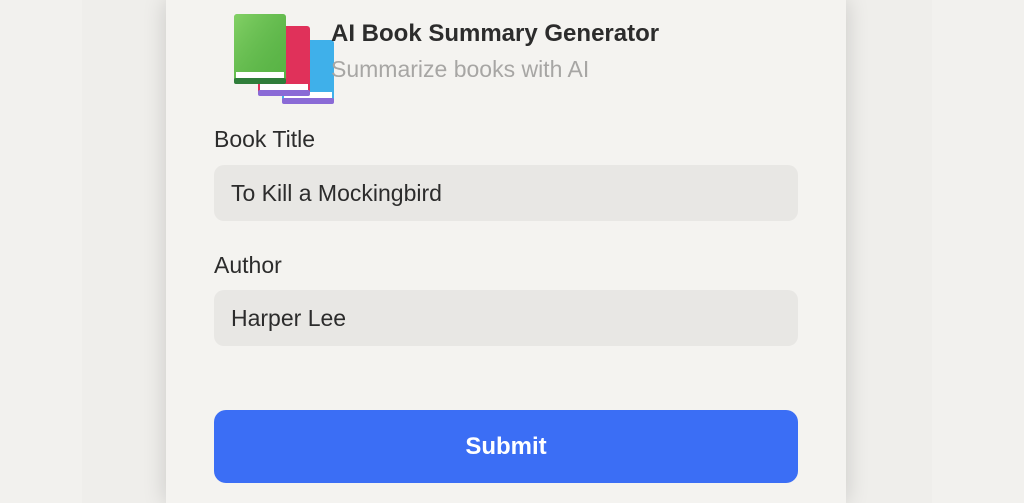 Image resolution: width=1024 pixels, height=503 pixels. I want to click on app-title: AI Book Summary Generator, so click(495, 33).